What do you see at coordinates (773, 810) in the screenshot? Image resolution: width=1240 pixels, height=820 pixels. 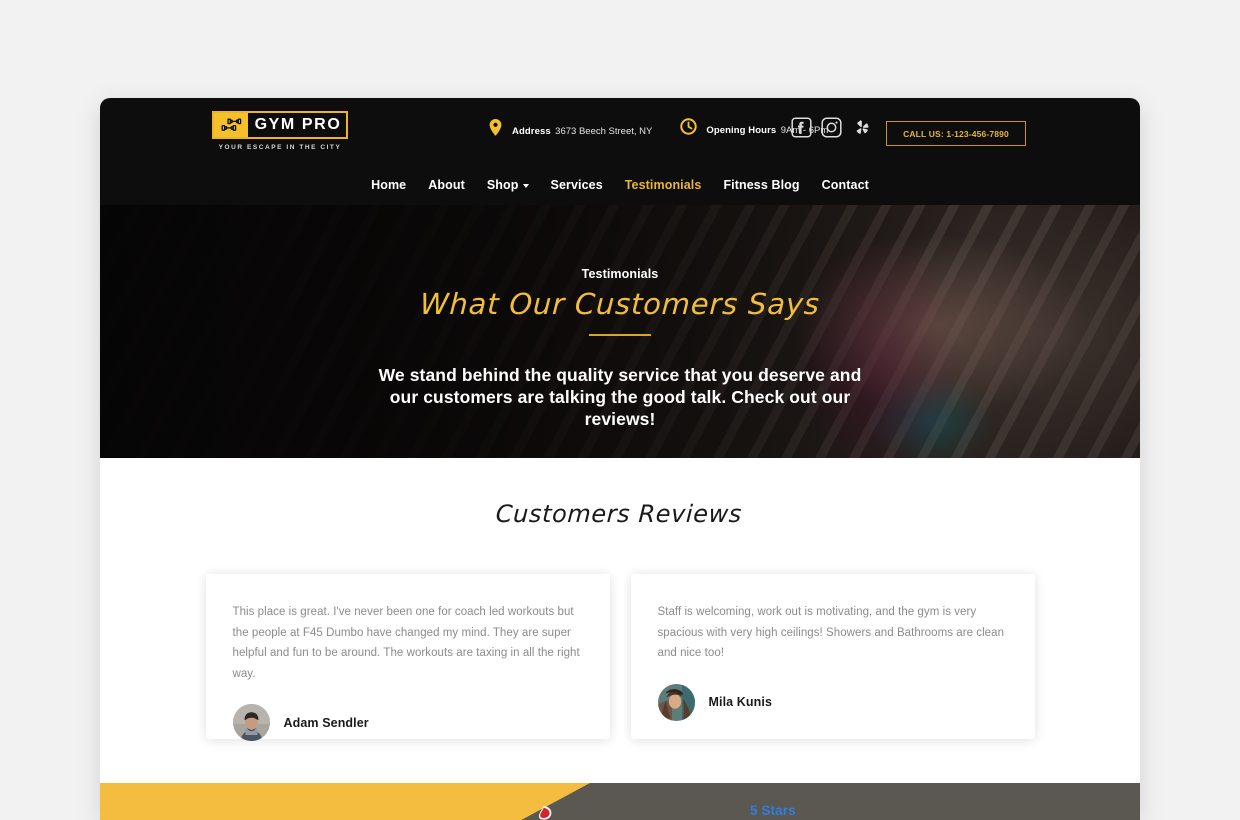 I see `stars-label: 5 Stars` at bounding box center [773, 810].